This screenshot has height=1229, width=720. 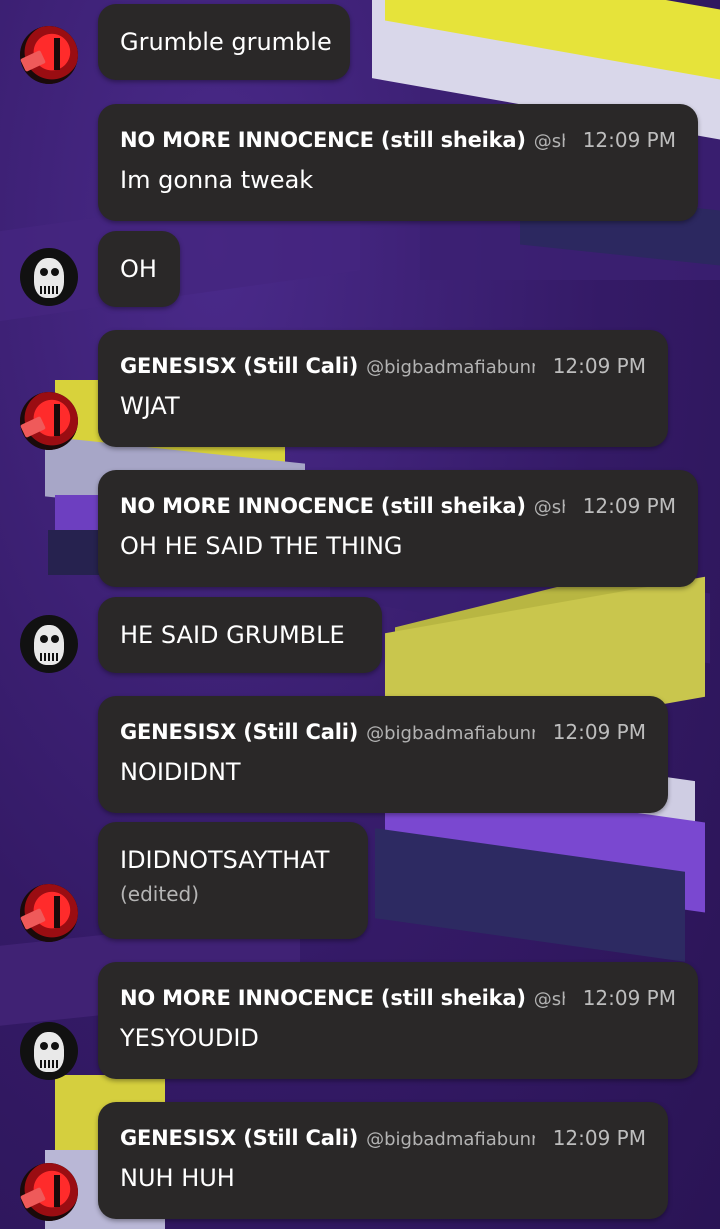 I want to click on message-text: YESYOUDID, so click(x=189, y=1038).